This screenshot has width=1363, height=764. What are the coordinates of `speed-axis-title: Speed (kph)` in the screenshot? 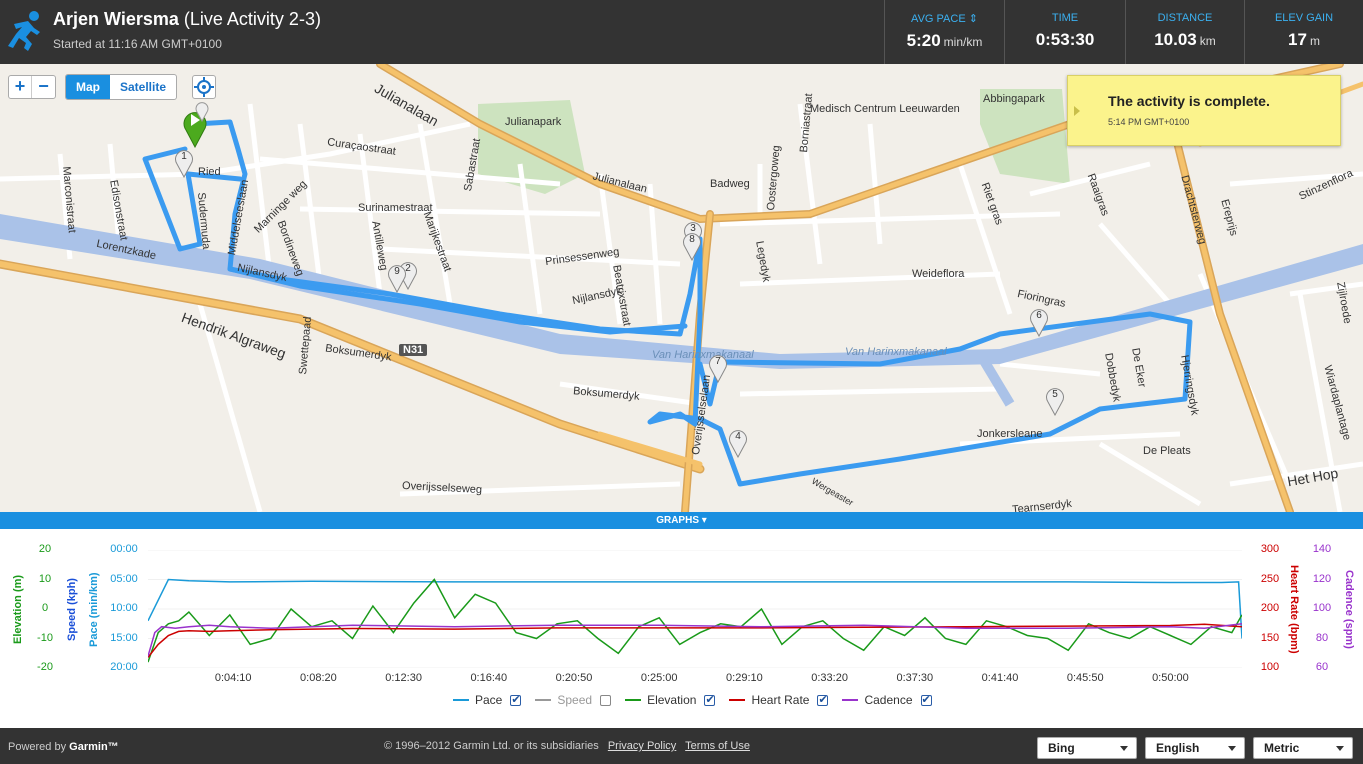 It's located at (72, 609).